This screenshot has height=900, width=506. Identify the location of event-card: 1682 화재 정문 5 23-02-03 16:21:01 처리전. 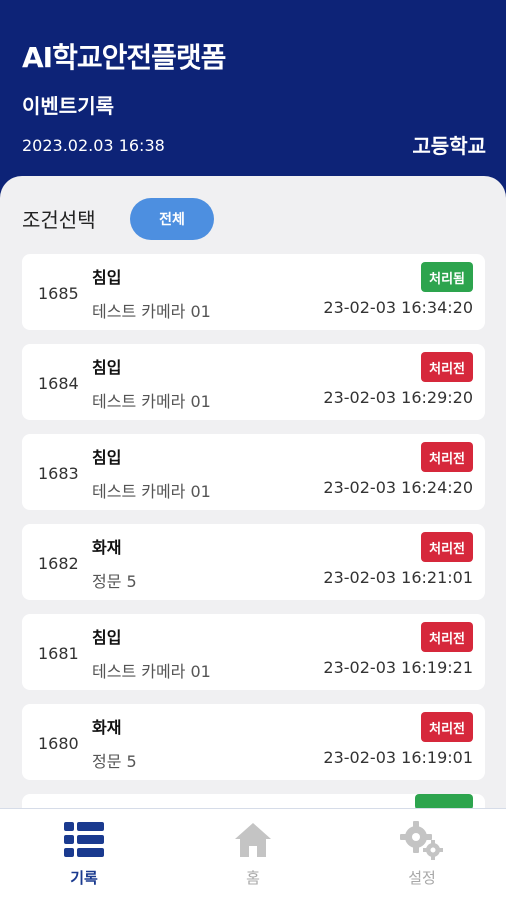
(253, 562).